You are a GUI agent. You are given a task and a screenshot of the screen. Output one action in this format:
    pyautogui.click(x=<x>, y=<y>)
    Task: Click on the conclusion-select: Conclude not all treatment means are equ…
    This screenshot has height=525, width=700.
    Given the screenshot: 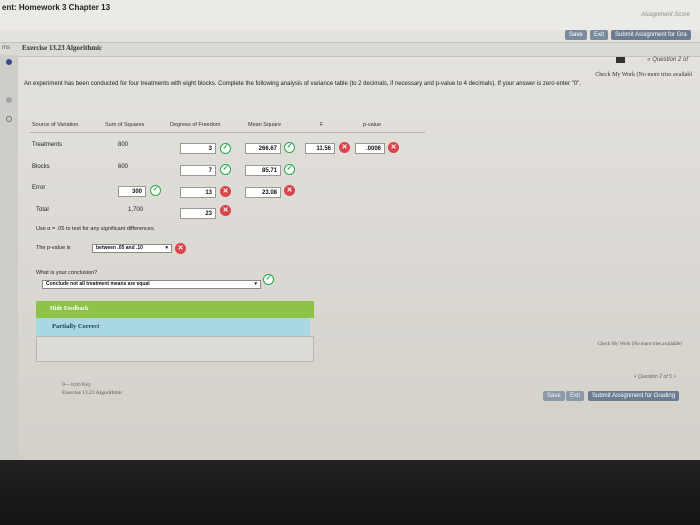 What is the action you would take?
    pyautogui.click(x=151, y=284)
    